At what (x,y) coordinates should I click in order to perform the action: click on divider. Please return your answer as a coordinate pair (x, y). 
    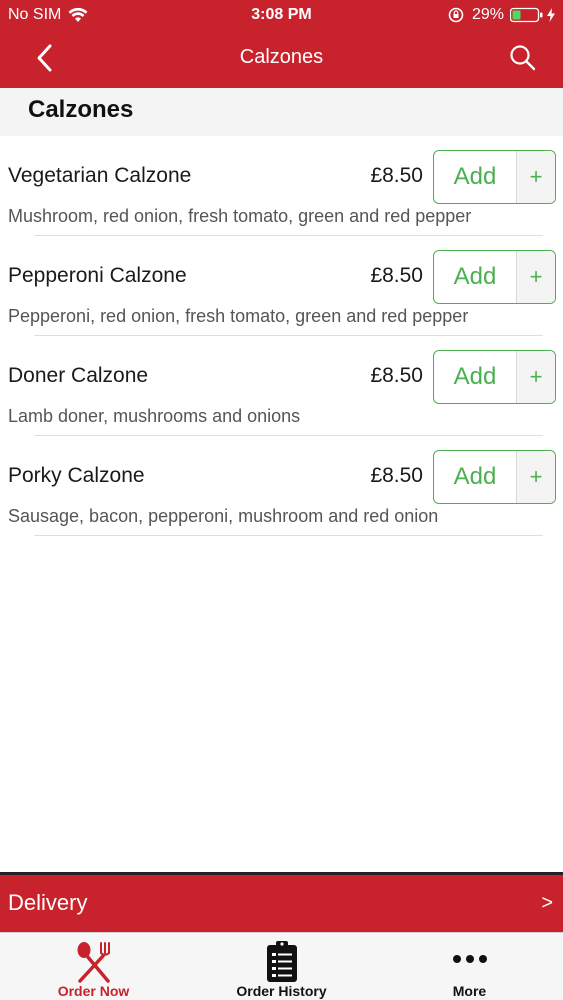
    Looking at the image, I should click on (288, 535).